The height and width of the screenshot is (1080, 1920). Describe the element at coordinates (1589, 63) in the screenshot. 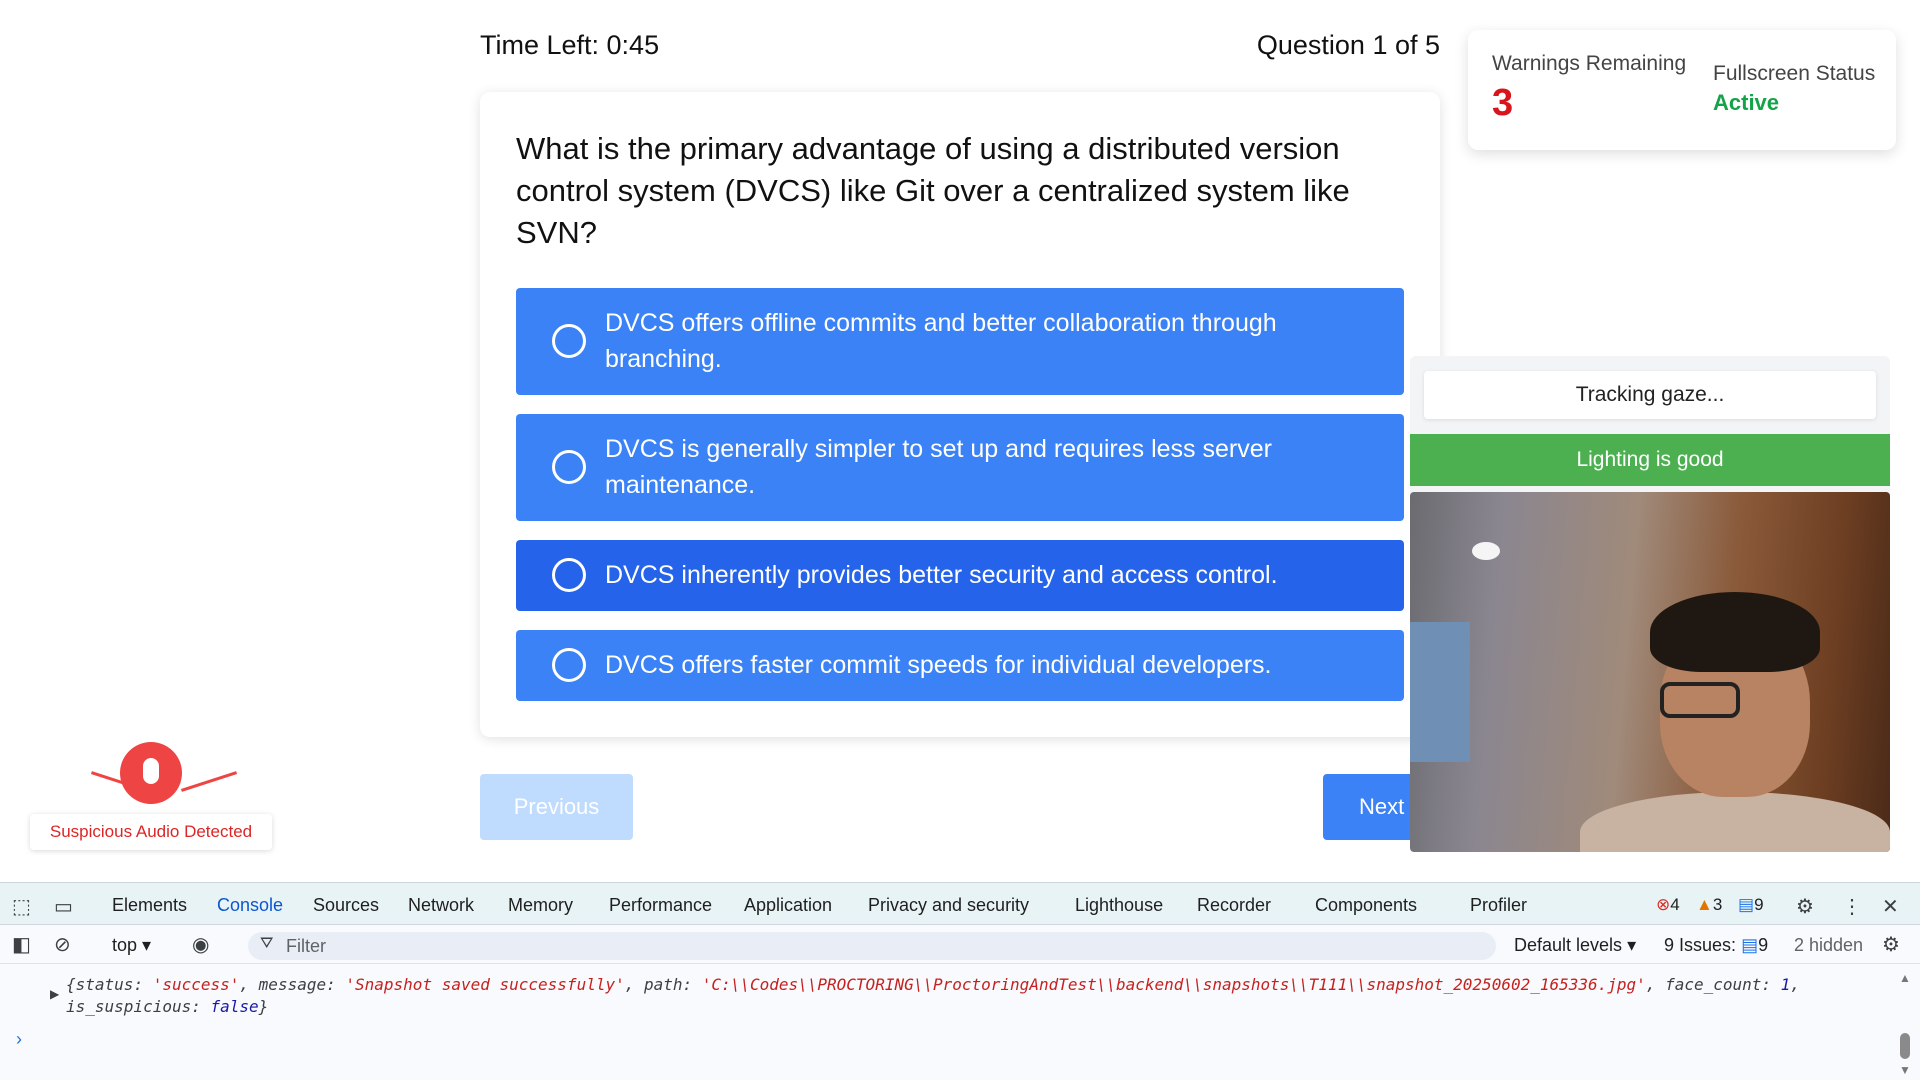

I see `warnings-label: Warnings Remaining` at that location.